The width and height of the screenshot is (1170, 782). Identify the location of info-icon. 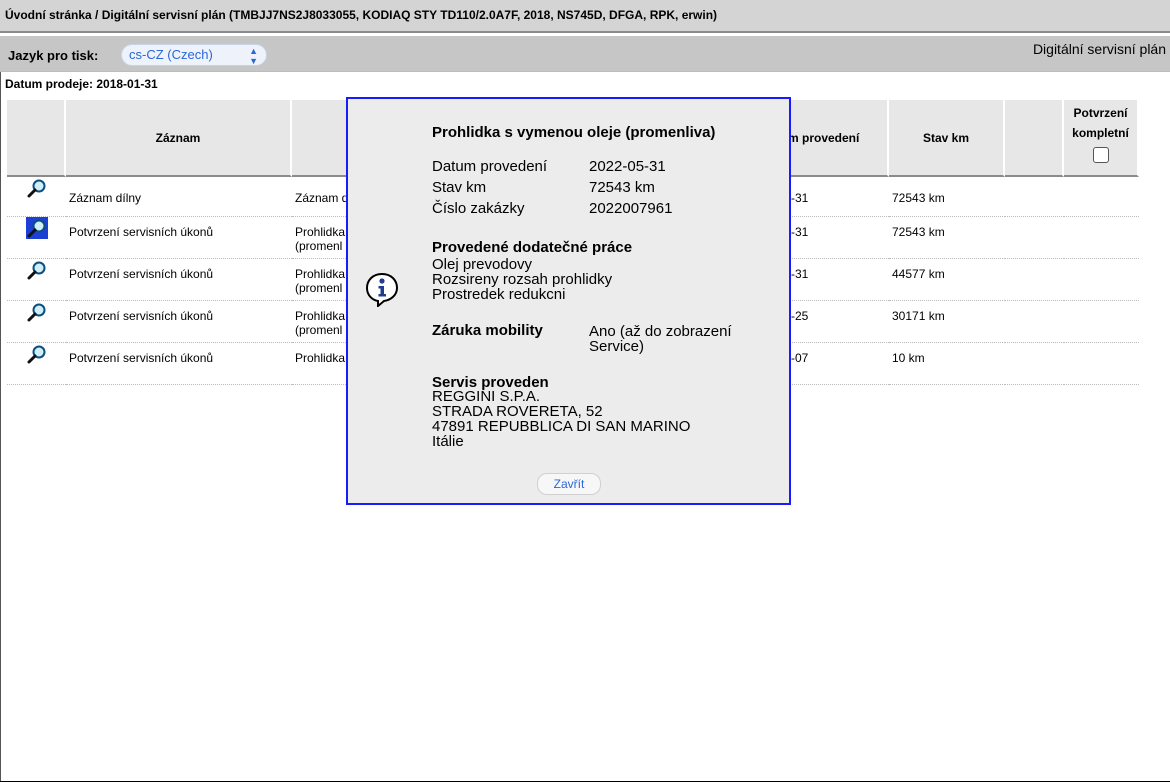
(382, 290).